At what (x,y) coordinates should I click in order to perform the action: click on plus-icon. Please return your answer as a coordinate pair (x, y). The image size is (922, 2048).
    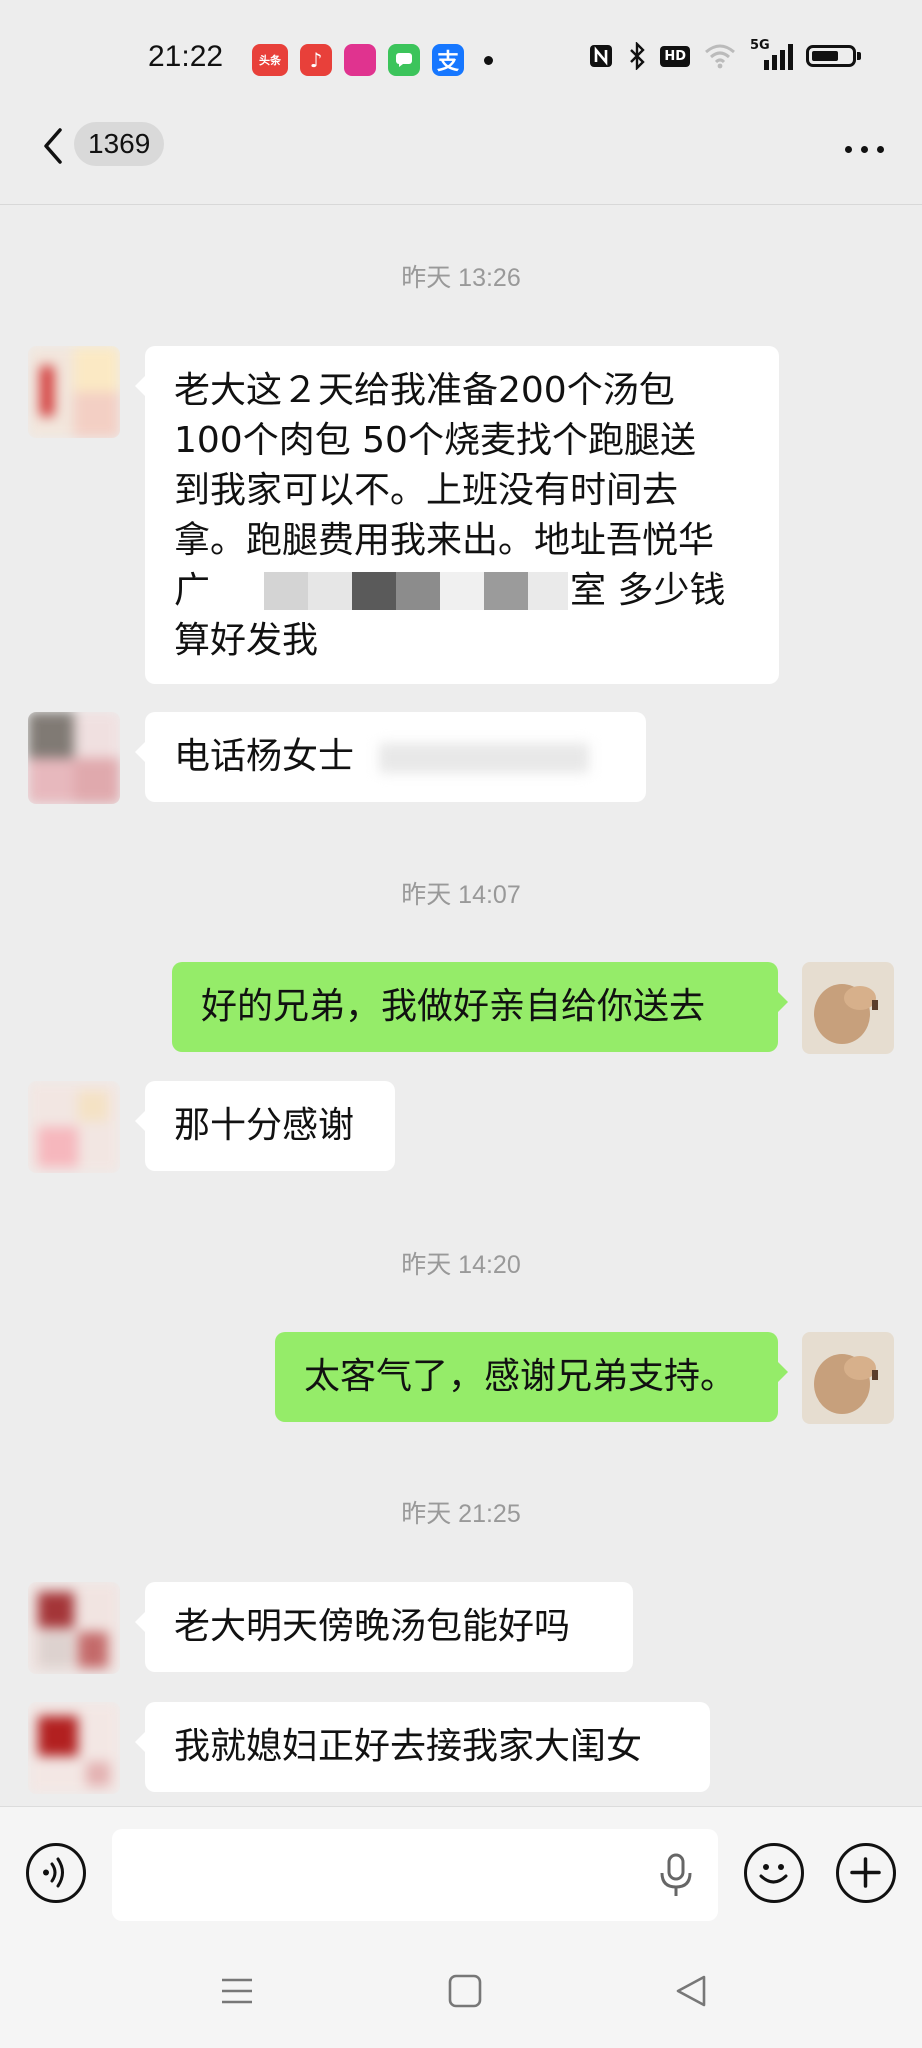
    Looking at the image, I should click on (865, 1872).